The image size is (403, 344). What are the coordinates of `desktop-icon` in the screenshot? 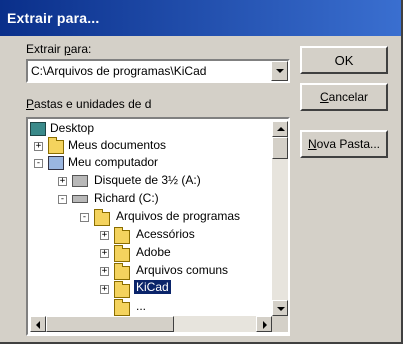 It's located at (38, 129).